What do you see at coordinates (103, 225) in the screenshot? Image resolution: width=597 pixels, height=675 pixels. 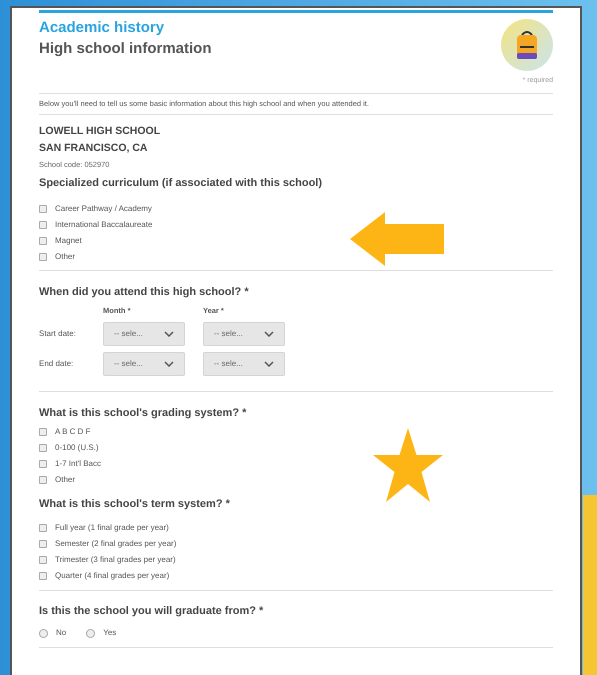 I see `option-label: International Baccalaureate` at bounding box center [103, 225].